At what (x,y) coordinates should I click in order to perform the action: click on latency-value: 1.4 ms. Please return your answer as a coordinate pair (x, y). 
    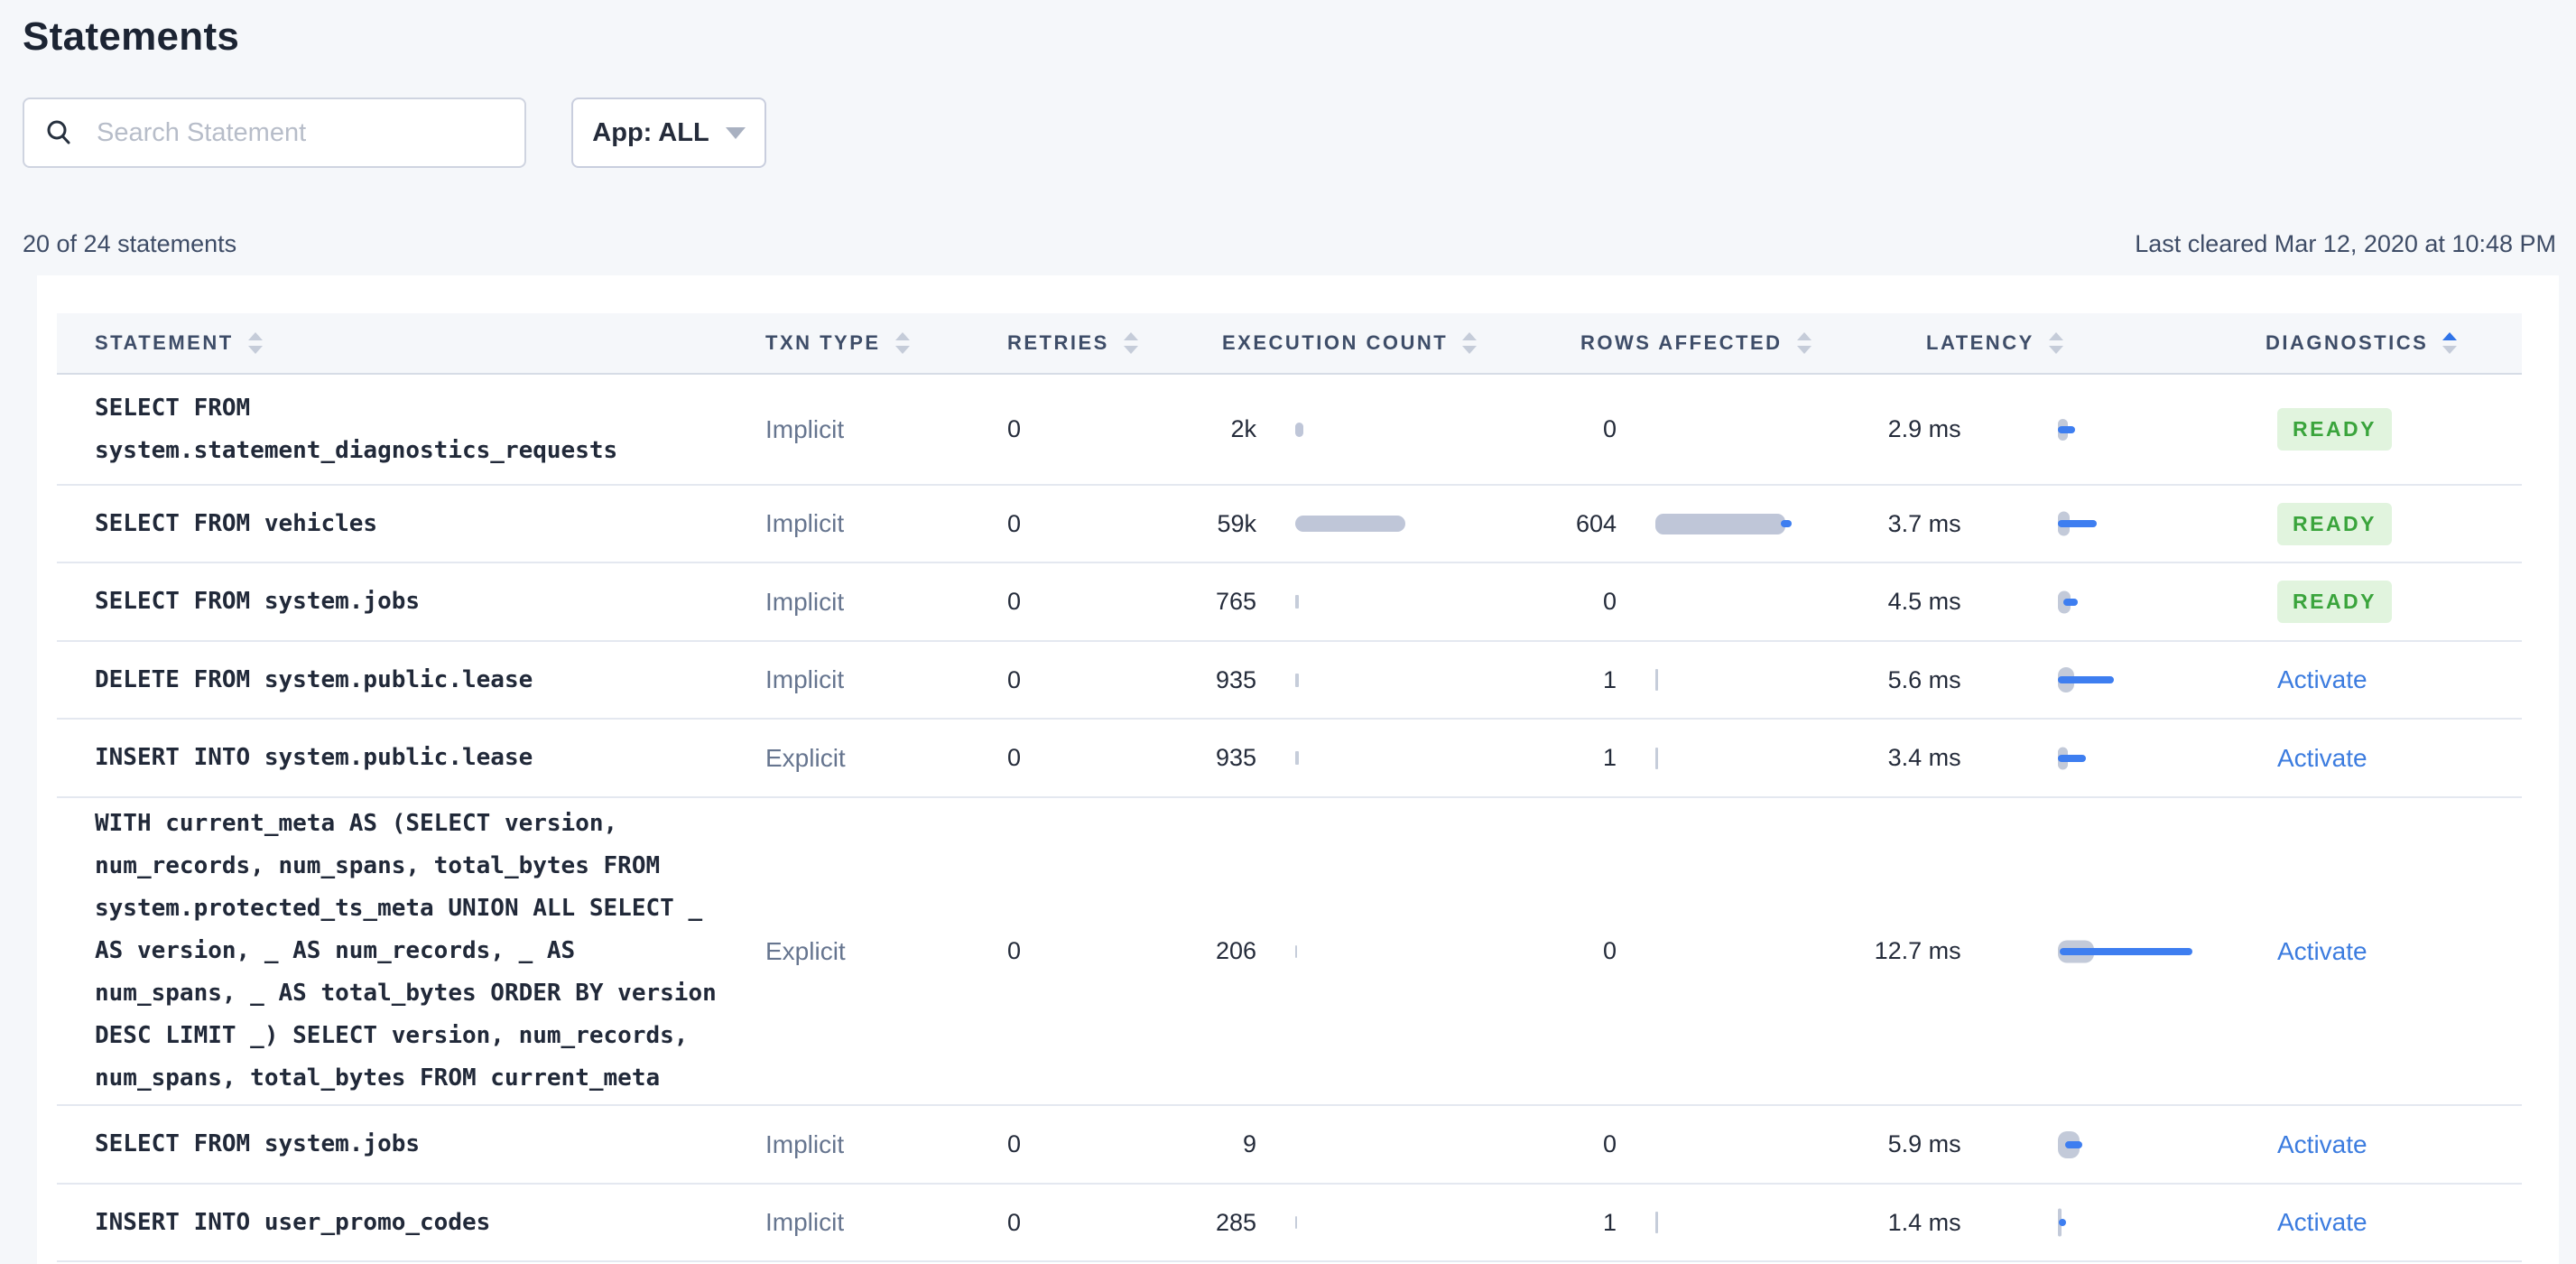
    Looking at the image, I should click on (1924, 1222).